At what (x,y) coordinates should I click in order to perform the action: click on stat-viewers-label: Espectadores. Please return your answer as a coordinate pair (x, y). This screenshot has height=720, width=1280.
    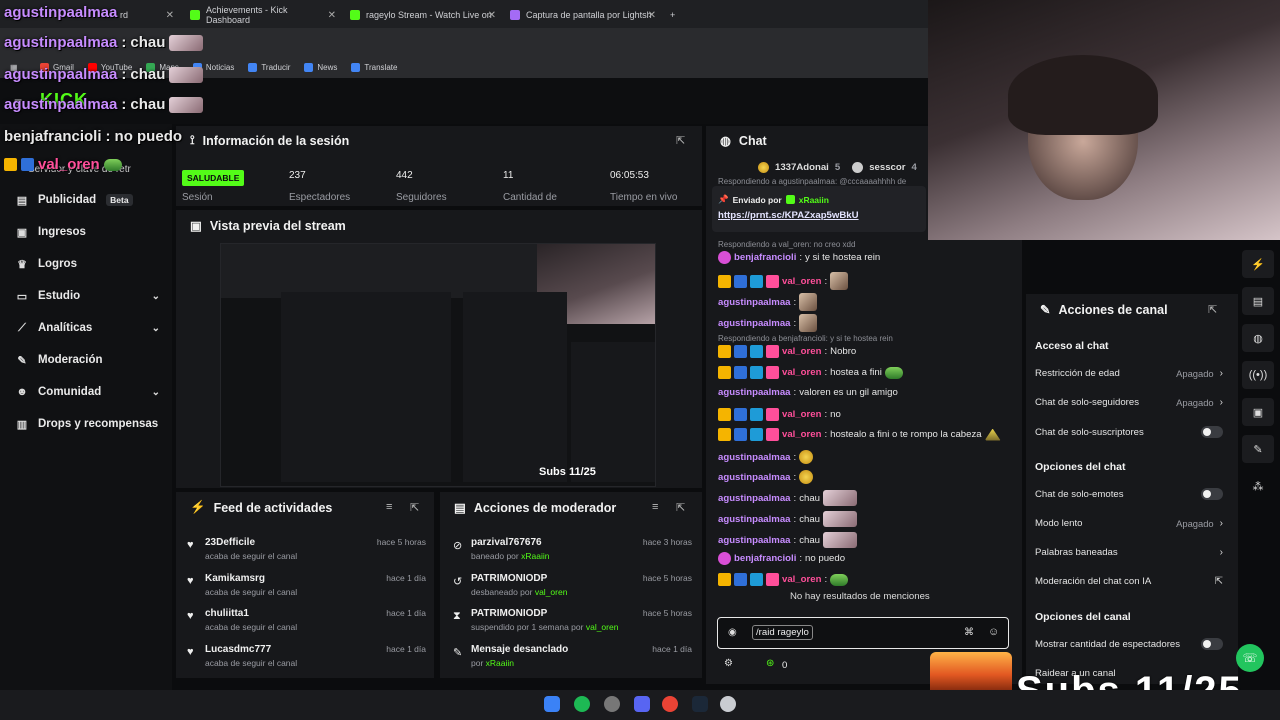
    Looking at the image, I should click on (320, 197).